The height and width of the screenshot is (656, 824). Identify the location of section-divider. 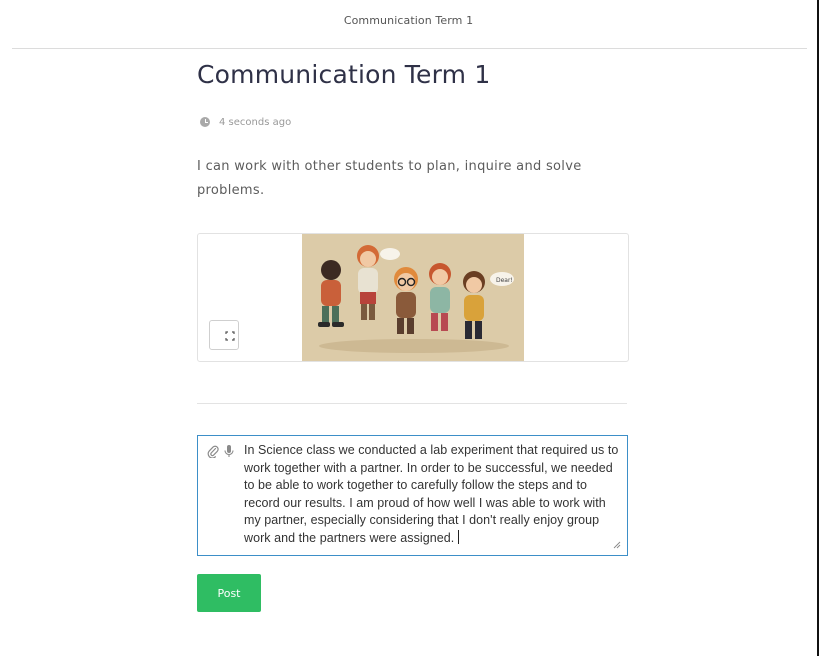
(412, 403).